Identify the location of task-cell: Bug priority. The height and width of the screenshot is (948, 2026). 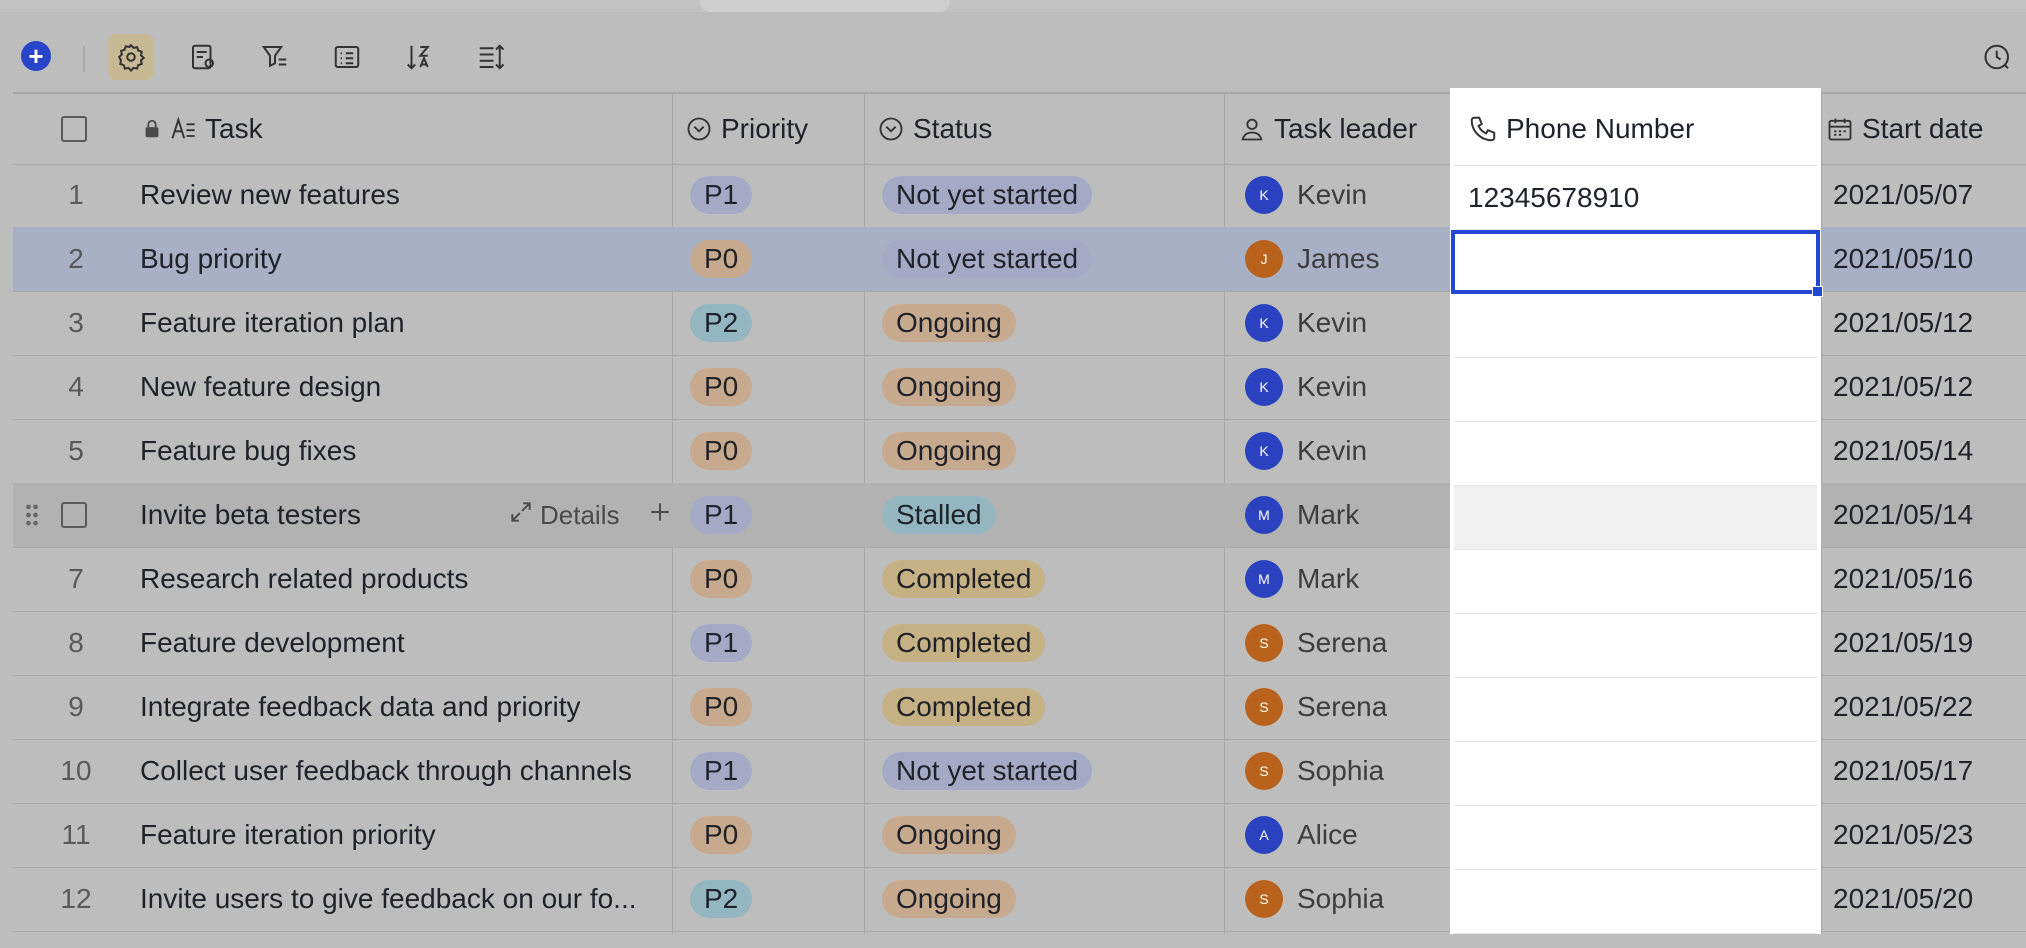
(405, 259).